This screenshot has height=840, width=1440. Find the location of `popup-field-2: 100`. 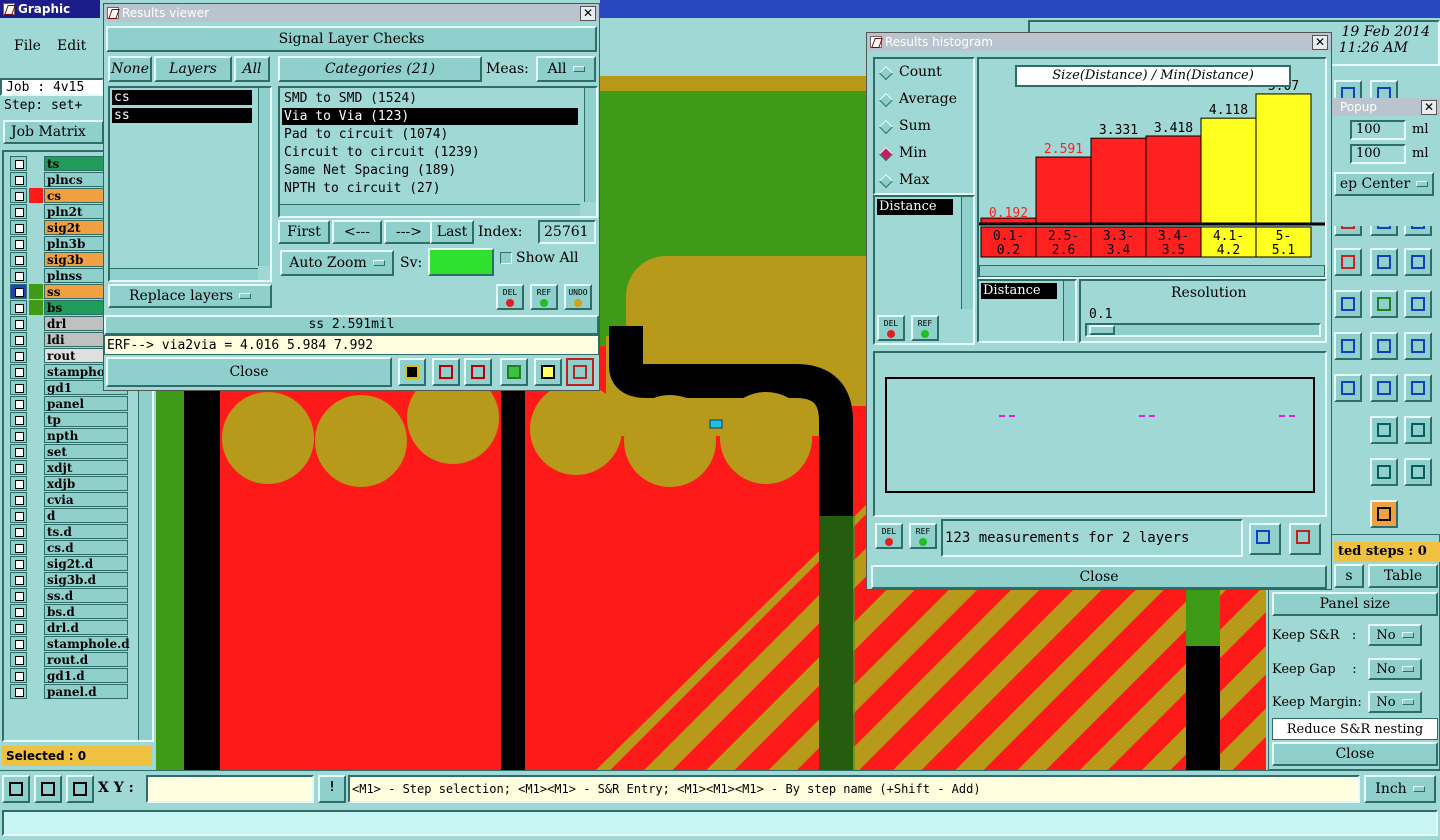

popup-field-2: 100 is located at coordinates (1378, 154).